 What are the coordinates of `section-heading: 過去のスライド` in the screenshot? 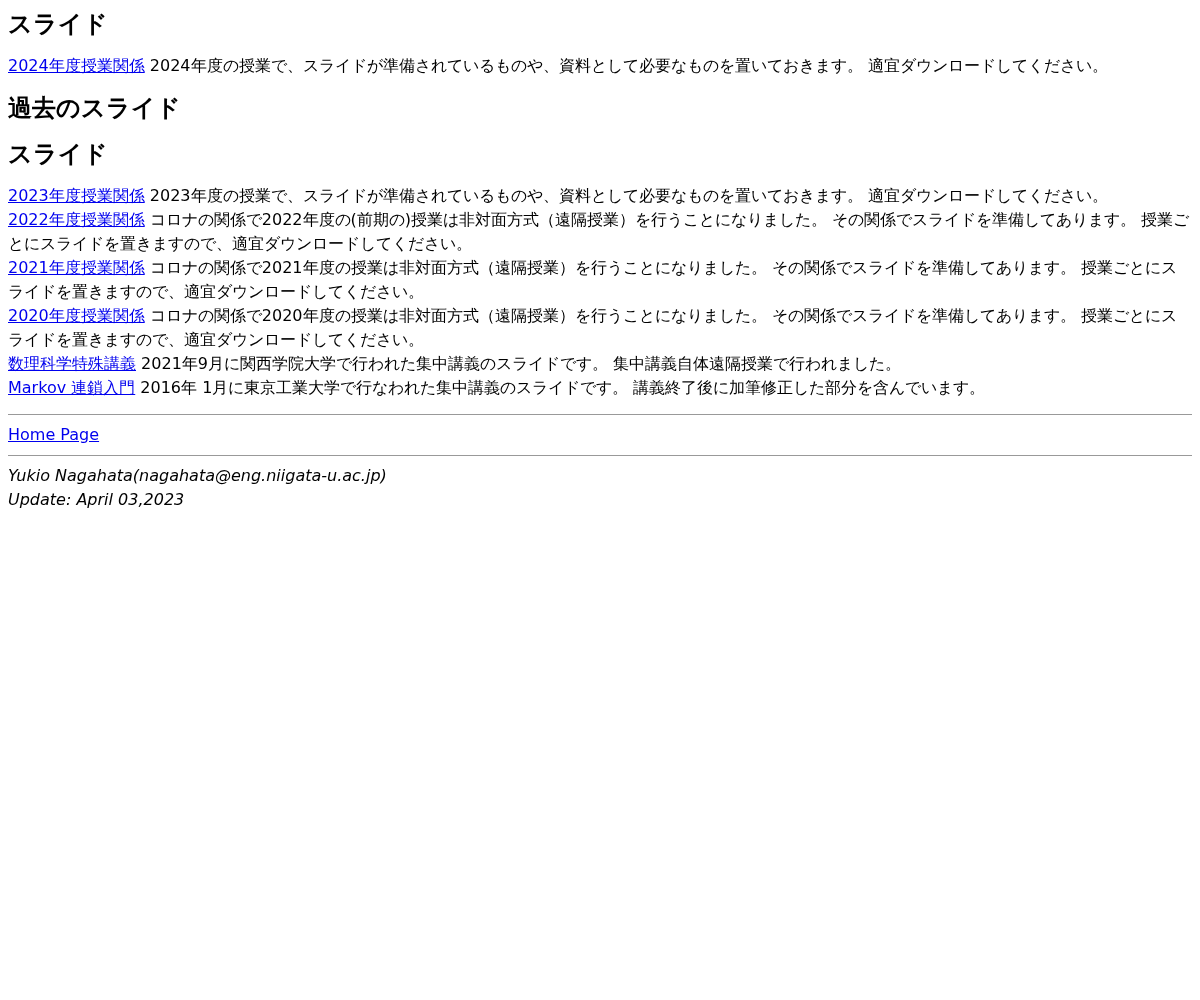 It's located at (94, 108).